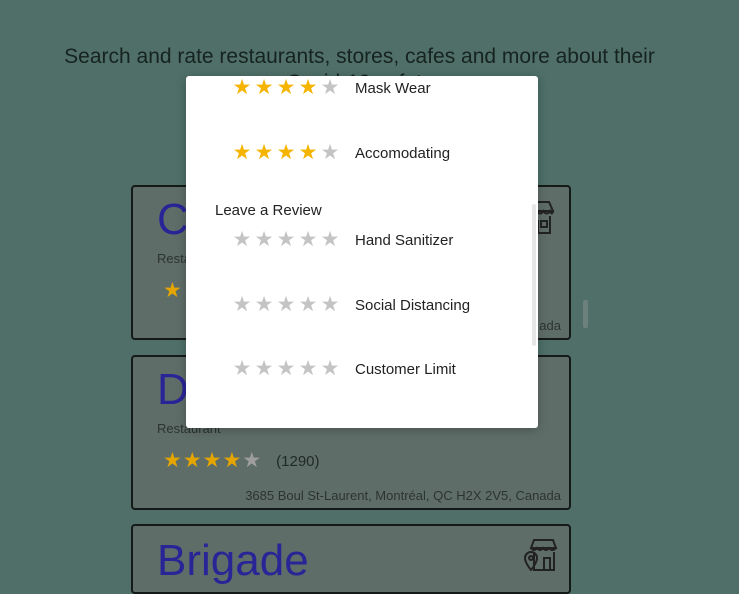 The image size is (739, 594). I want to click on rating-label: Mask Wear, so click(393, 88).